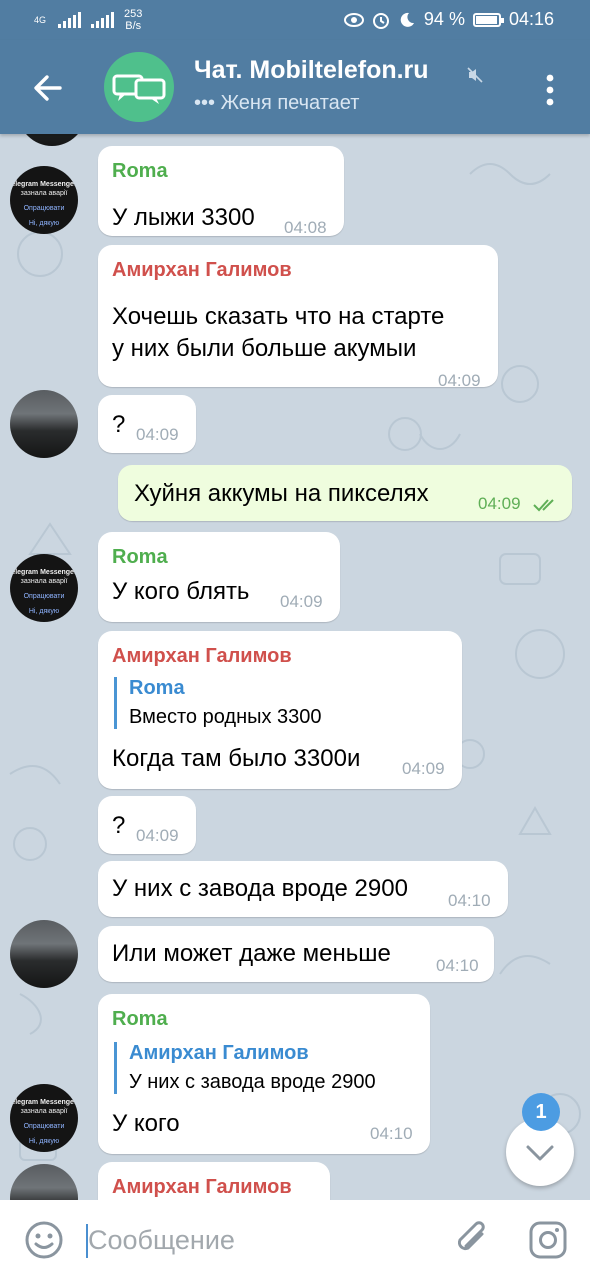 The height and width of the screenshot is (1280, 590). I want to click on chat-bubbles-icon, so click(139, 89).